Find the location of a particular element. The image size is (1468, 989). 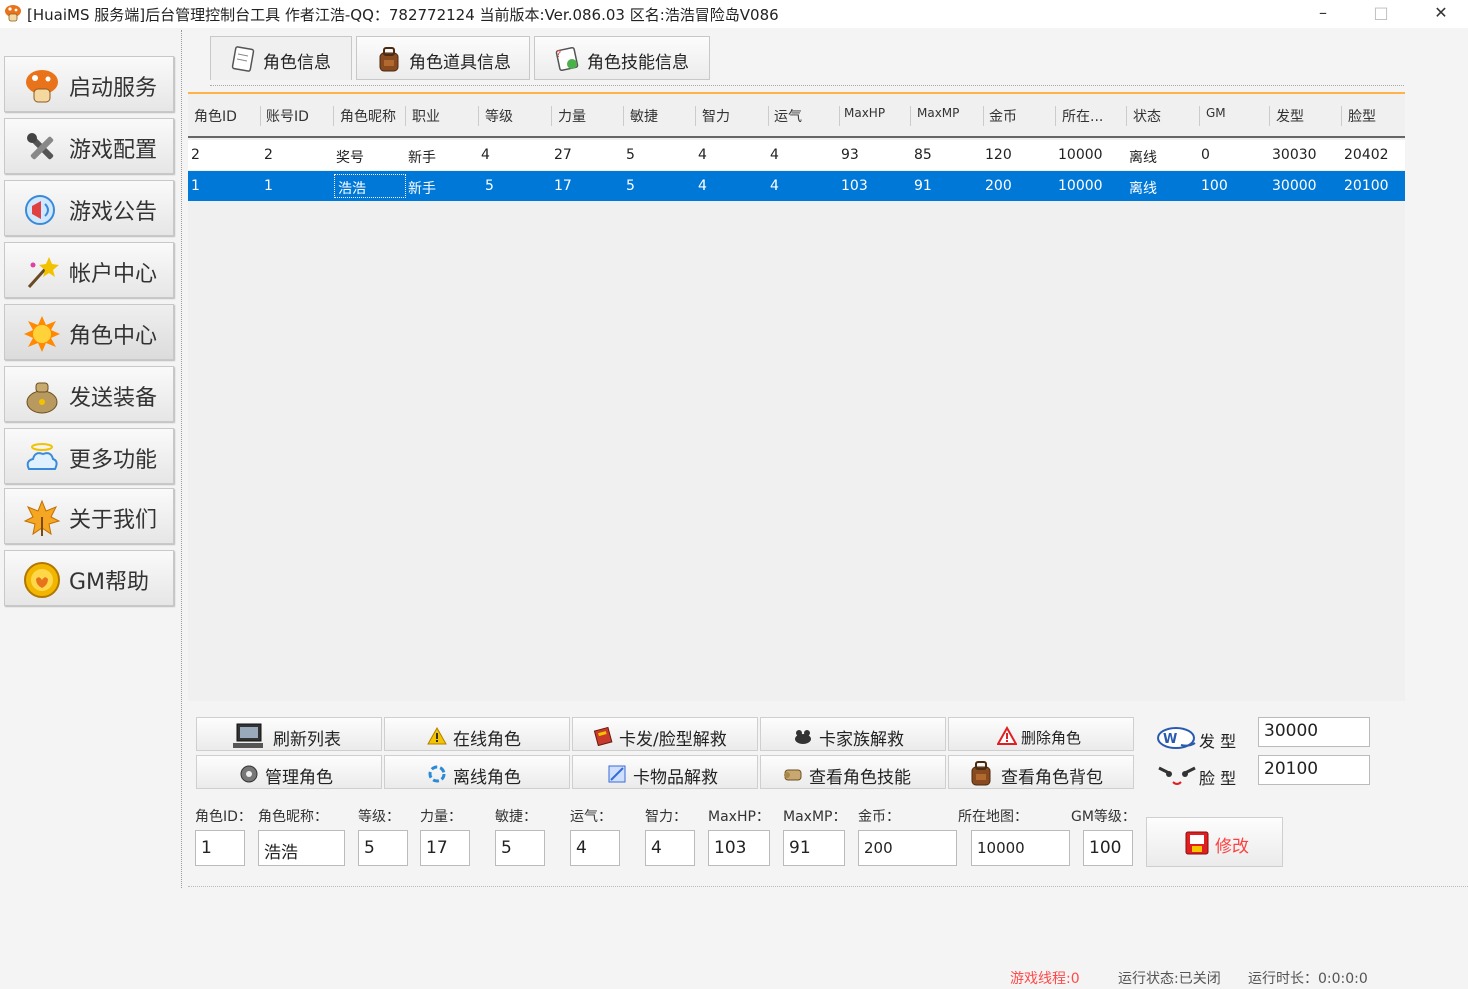

cell-nickname: 浩浩 is located at coordinates (352, 189).